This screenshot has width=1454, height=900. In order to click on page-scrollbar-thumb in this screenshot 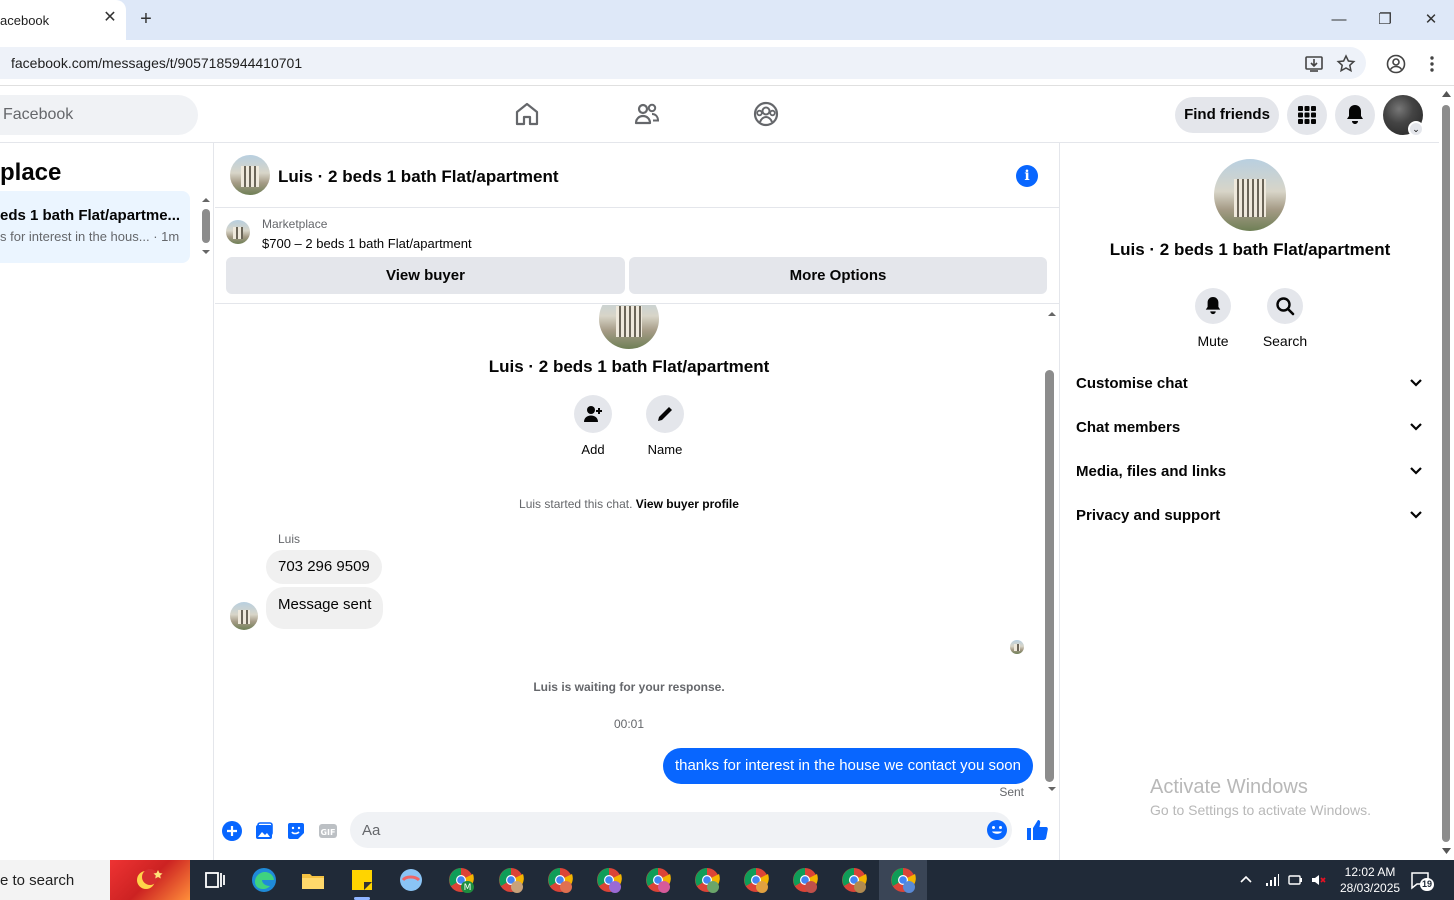, I will do `click(1446, 473)`.